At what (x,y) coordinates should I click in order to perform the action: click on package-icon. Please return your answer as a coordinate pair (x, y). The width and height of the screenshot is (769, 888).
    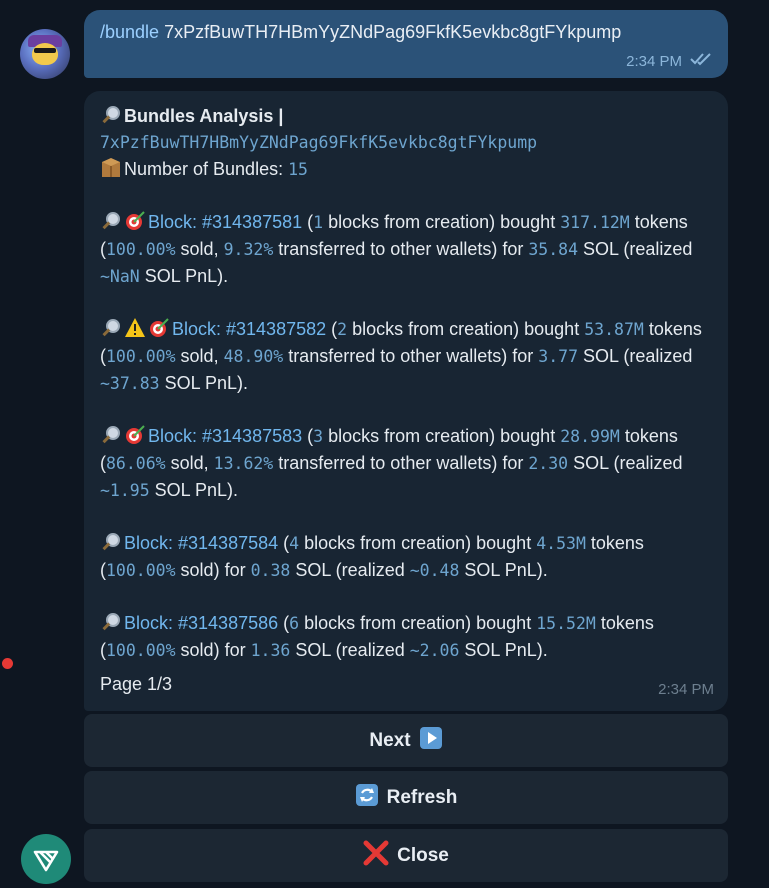
    Looking at the image, I should click on (111, 168).